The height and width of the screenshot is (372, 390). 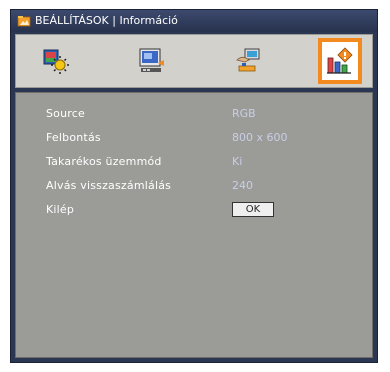 I want to click on tab-display-settings, so click(x=152, y=61).